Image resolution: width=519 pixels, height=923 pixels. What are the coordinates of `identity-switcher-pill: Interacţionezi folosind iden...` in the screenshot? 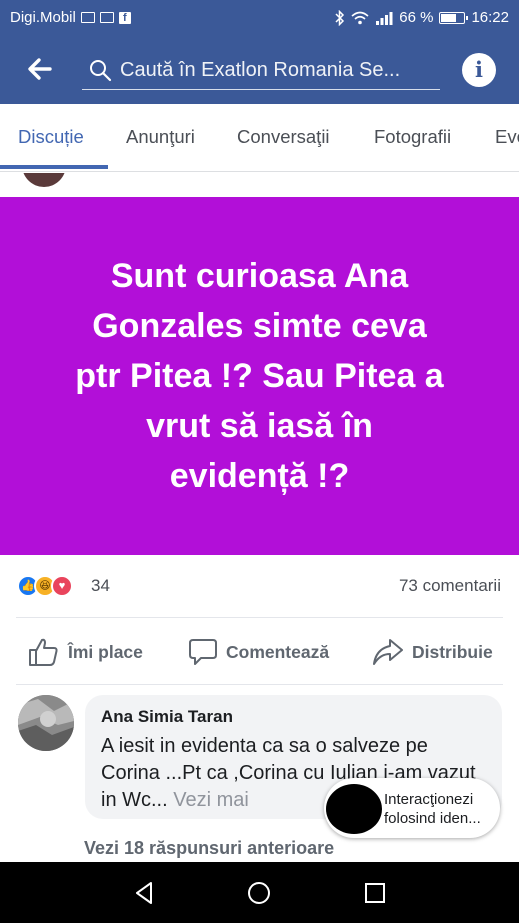 It's located at (412, 808).